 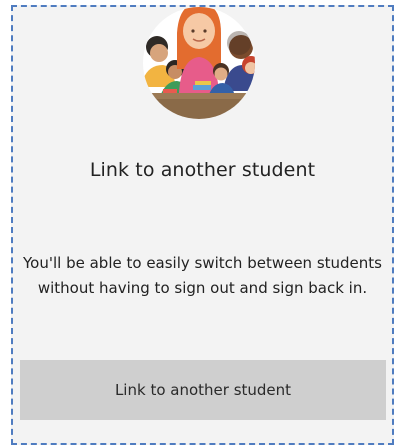 What do you see at coordinates (203, 390) in the screenshot?
I see `link-student-button: Link to another student` at bounding box center [203, 390].